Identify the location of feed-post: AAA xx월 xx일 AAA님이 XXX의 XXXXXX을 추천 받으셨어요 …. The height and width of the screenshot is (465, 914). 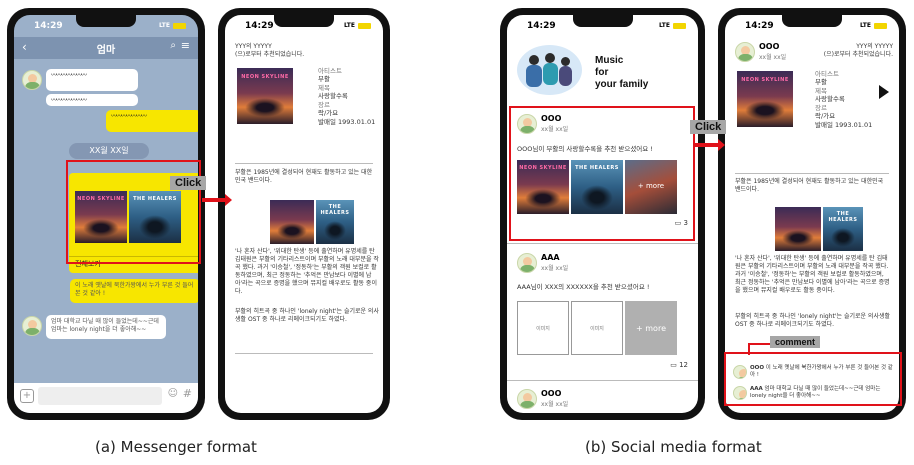
(602, 312).